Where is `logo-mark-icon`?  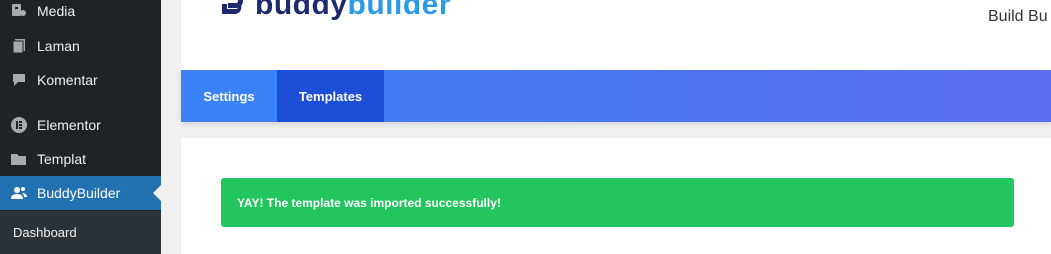
logo-mark-icon is located at coordinates (232, 7).